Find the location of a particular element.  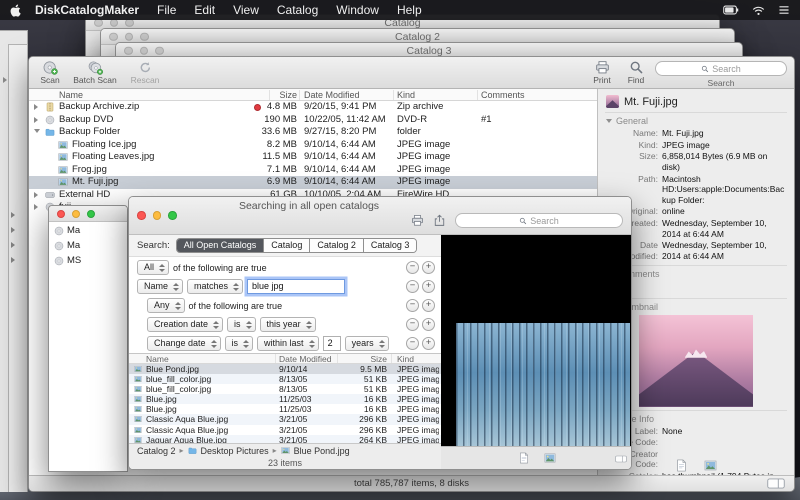

window-titlebar is located at coordinates (88, 214).